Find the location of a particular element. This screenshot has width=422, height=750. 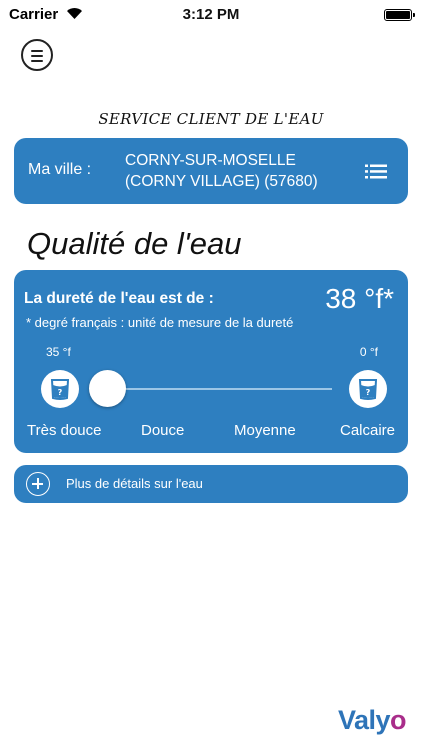

scale-label-tres-douce: Très douce is located at coordinates (64, 430).